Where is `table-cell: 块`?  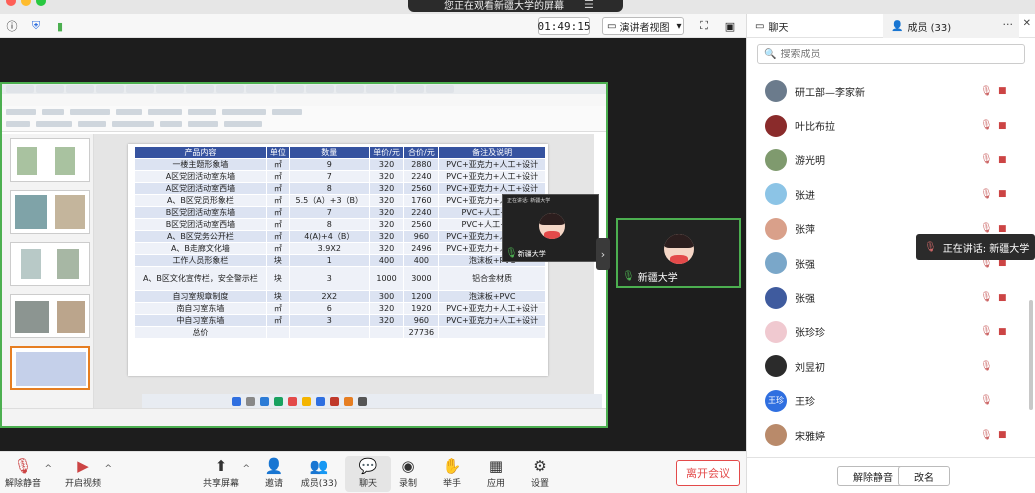
table-cell: 块 is located at coordinates (277, 278).